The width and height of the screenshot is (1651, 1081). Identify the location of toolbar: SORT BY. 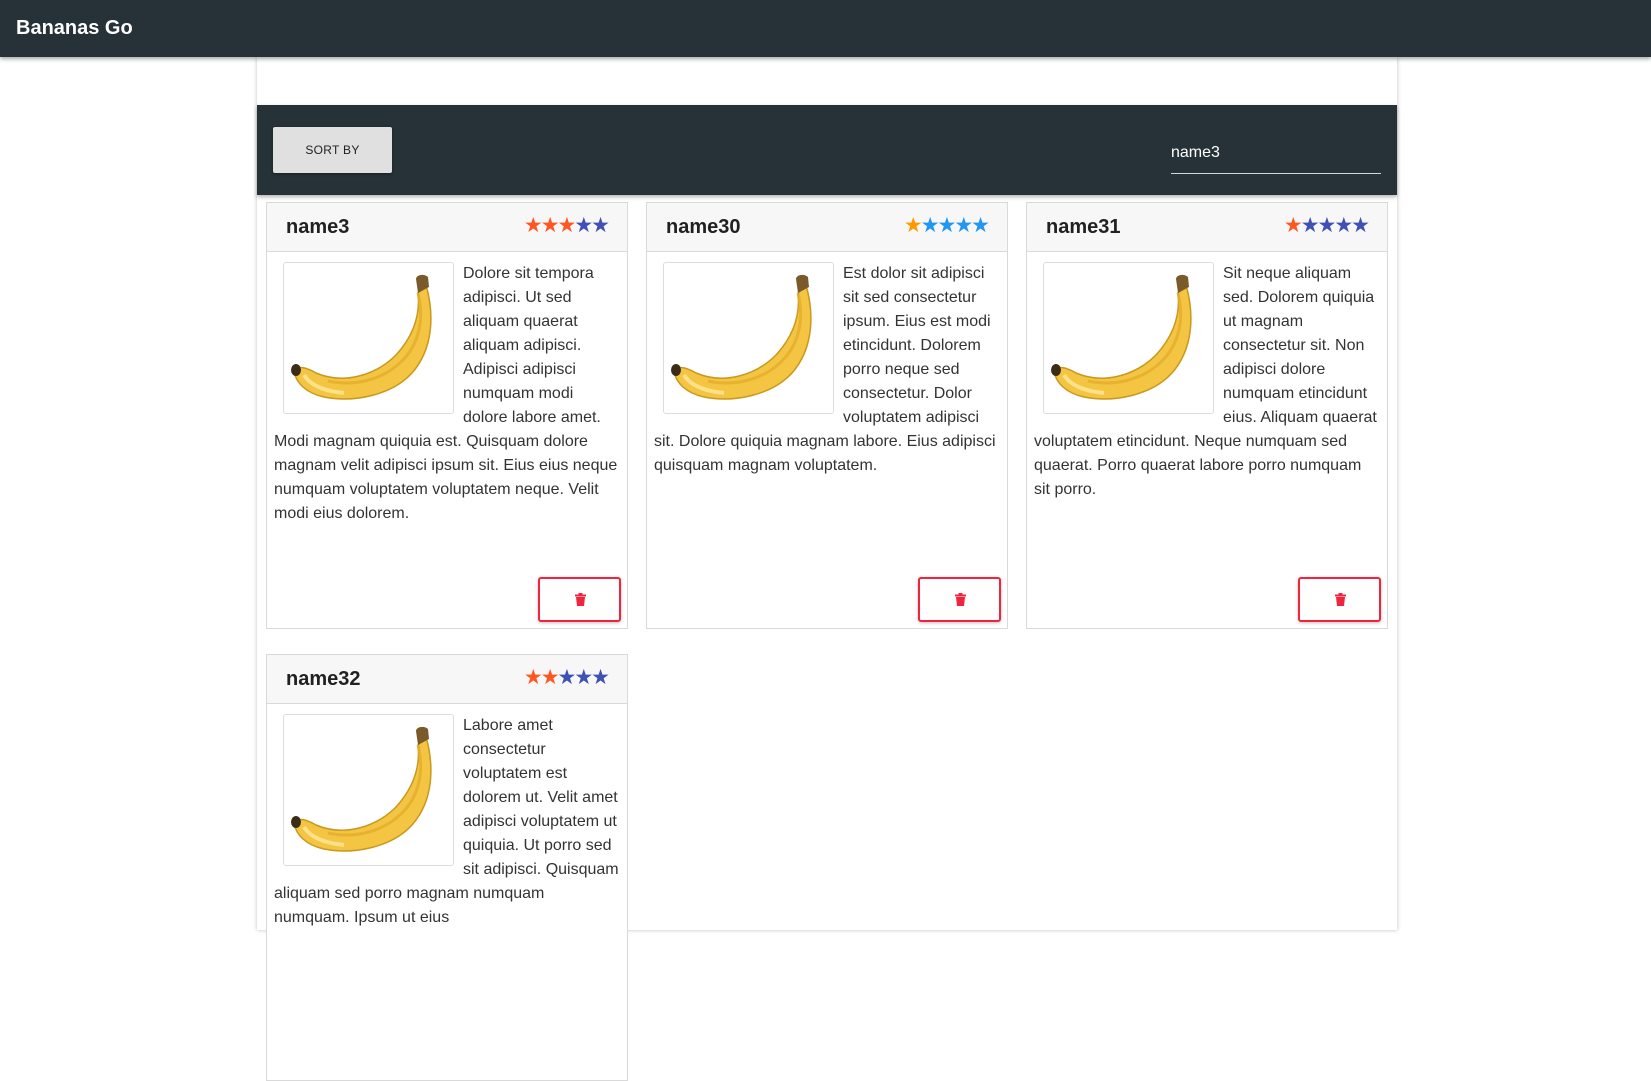
(827, 150).